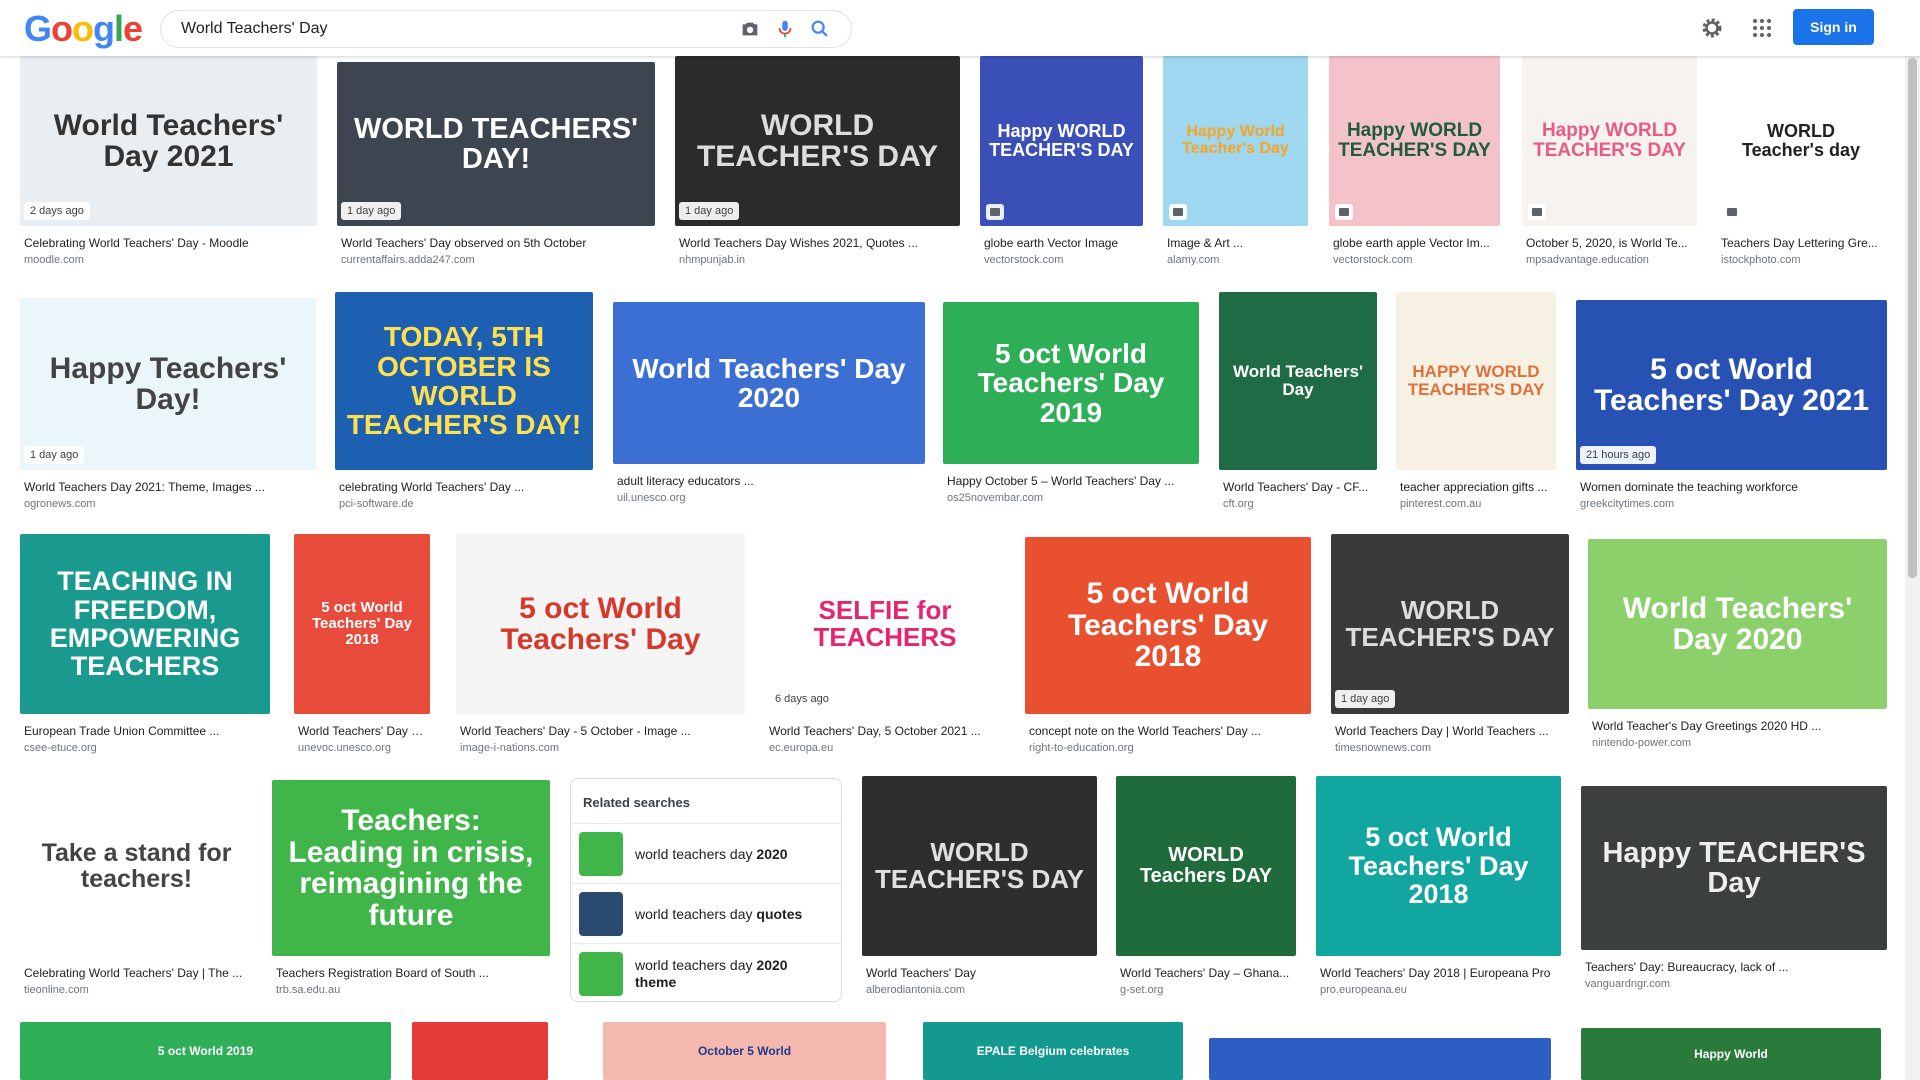 This screenshot has height=1080, width=1920. I want to click on camera-icon, so click(750, 29).